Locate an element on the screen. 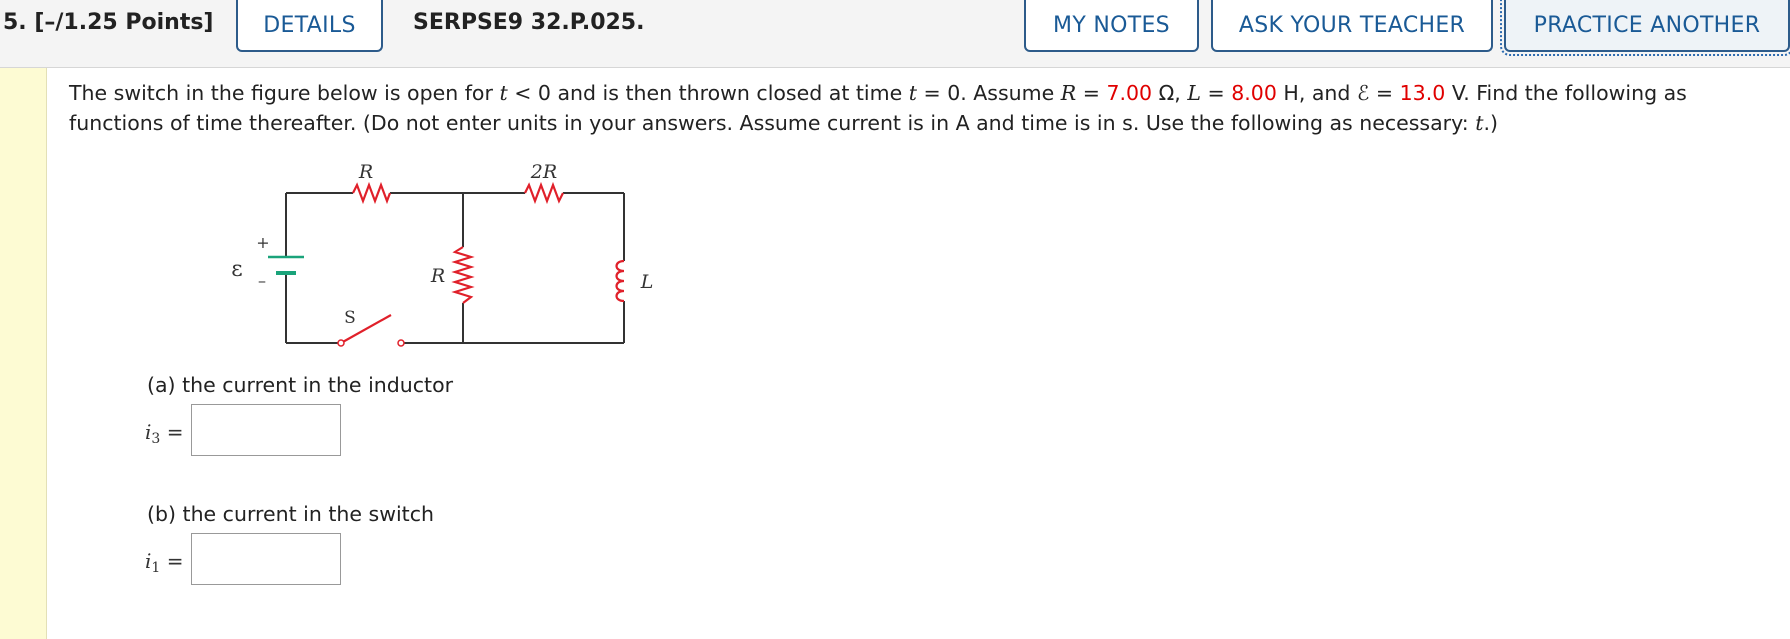  label-switch: S is located at coordinates (350, 318).